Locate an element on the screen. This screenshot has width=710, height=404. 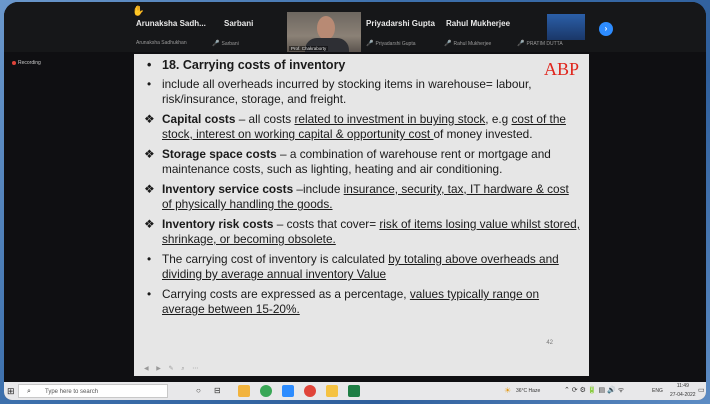
slide-toolbar: ◀ ▶ ✎ ⌕ ⋯ is located at coordinates (172, 369).